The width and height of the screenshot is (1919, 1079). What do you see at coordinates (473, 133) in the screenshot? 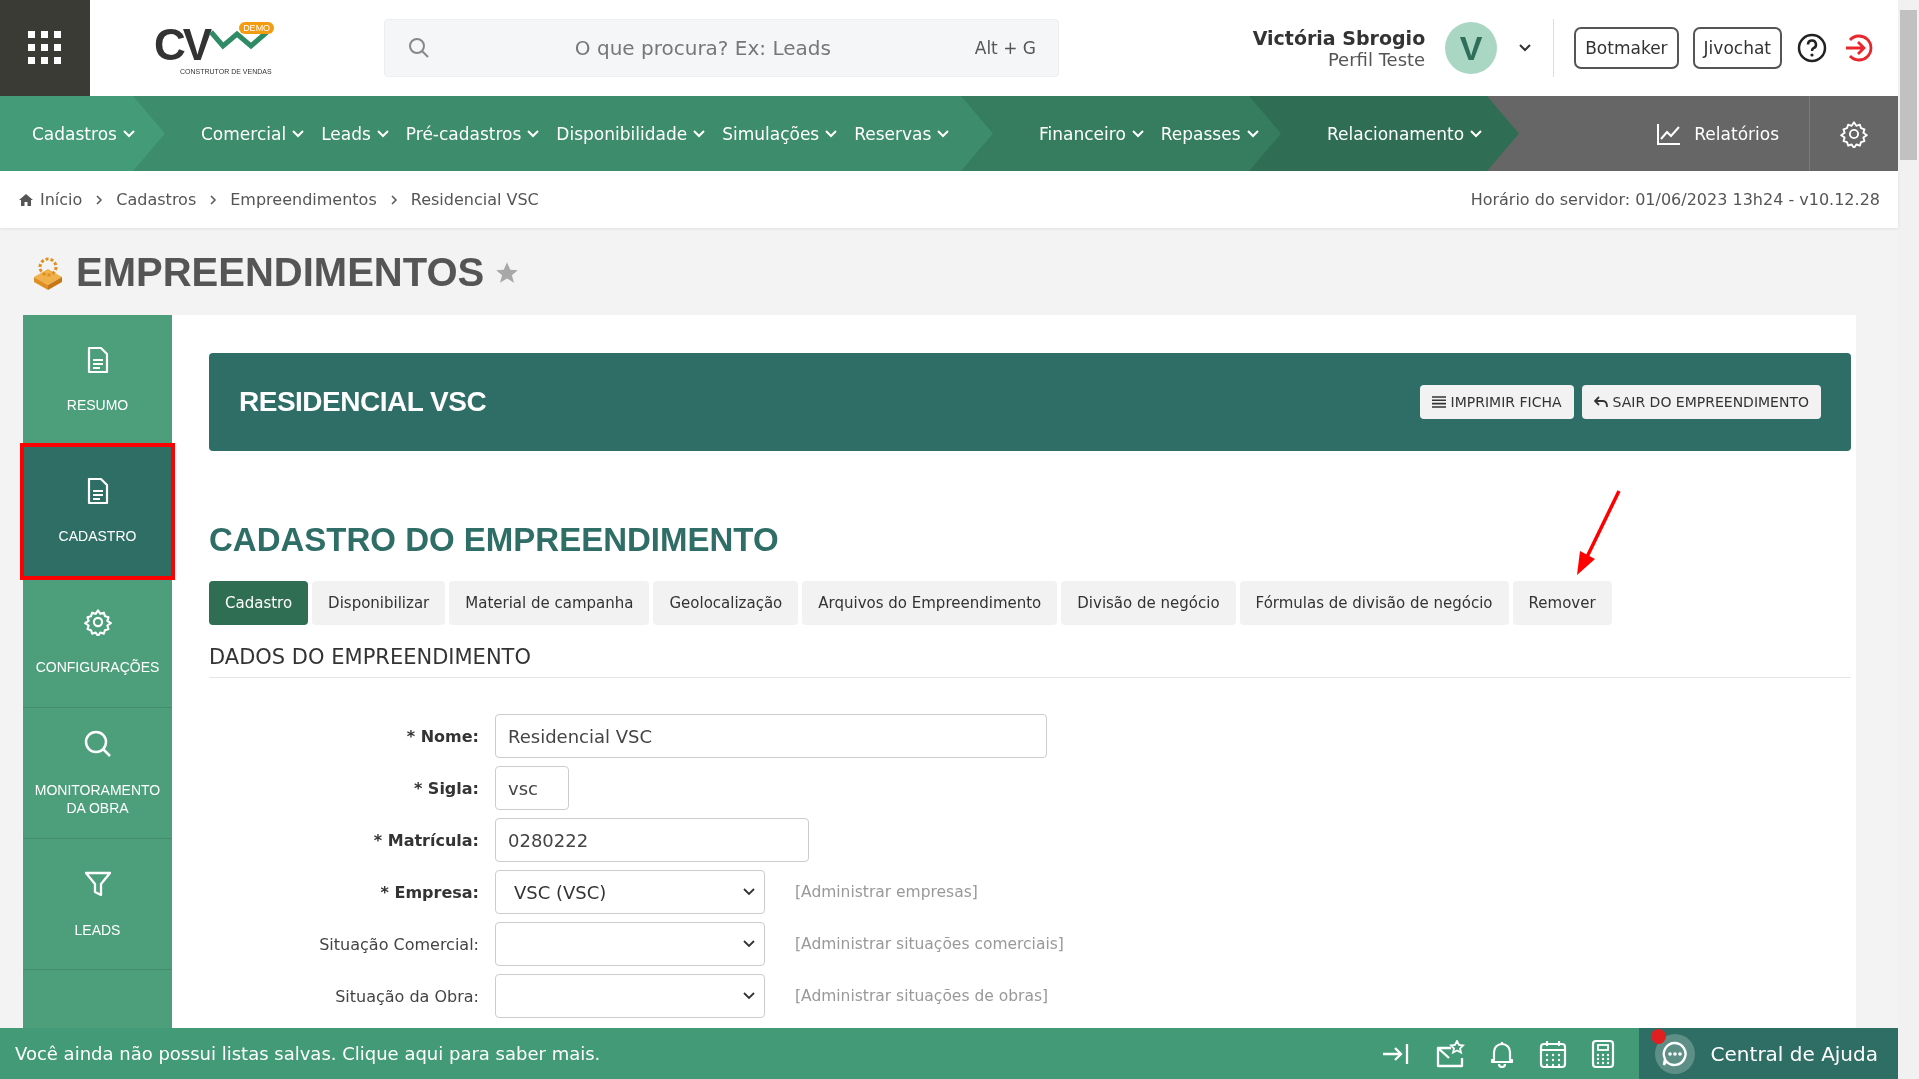
I see `nav-menu-item: Pré-cadastros` at bounding box center [473, 133].